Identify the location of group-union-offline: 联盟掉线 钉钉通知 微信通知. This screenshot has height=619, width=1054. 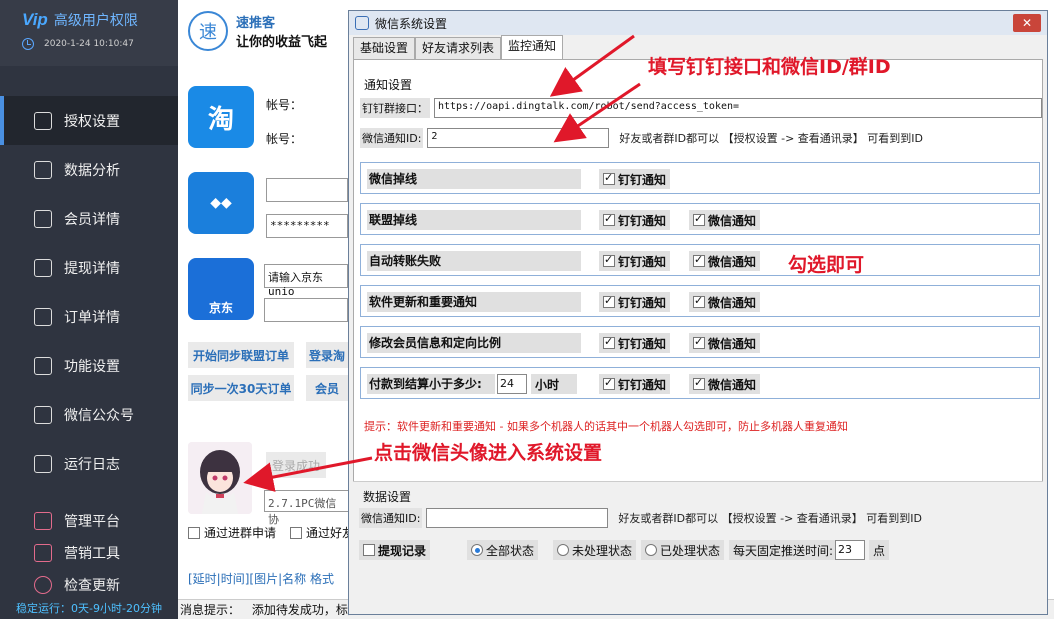
(700, 219).